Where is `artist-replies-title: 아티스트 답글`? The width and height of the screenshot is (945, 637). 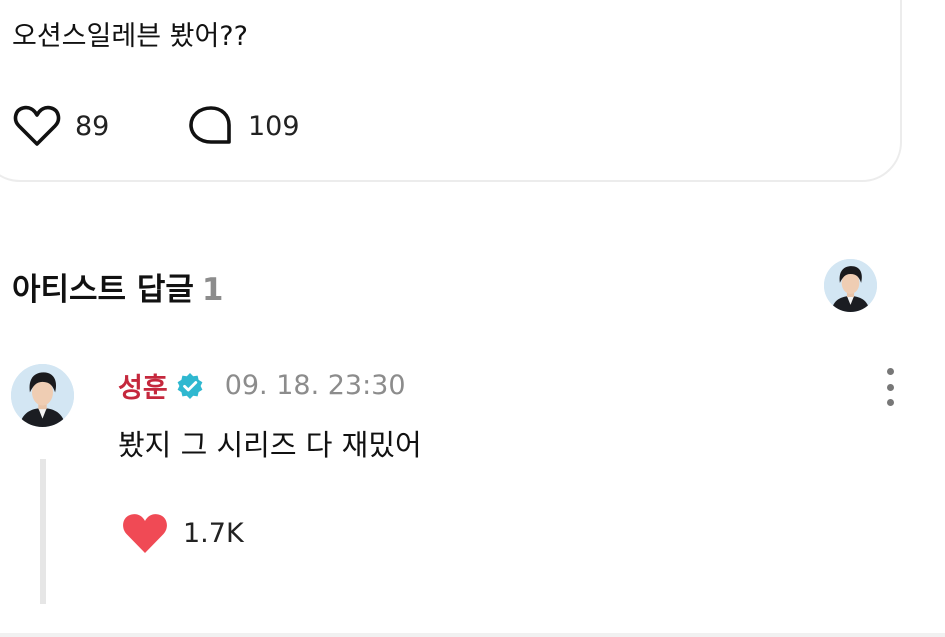 artist-replies-title: 아티스트 답글 is located at coordinates (103, 290).